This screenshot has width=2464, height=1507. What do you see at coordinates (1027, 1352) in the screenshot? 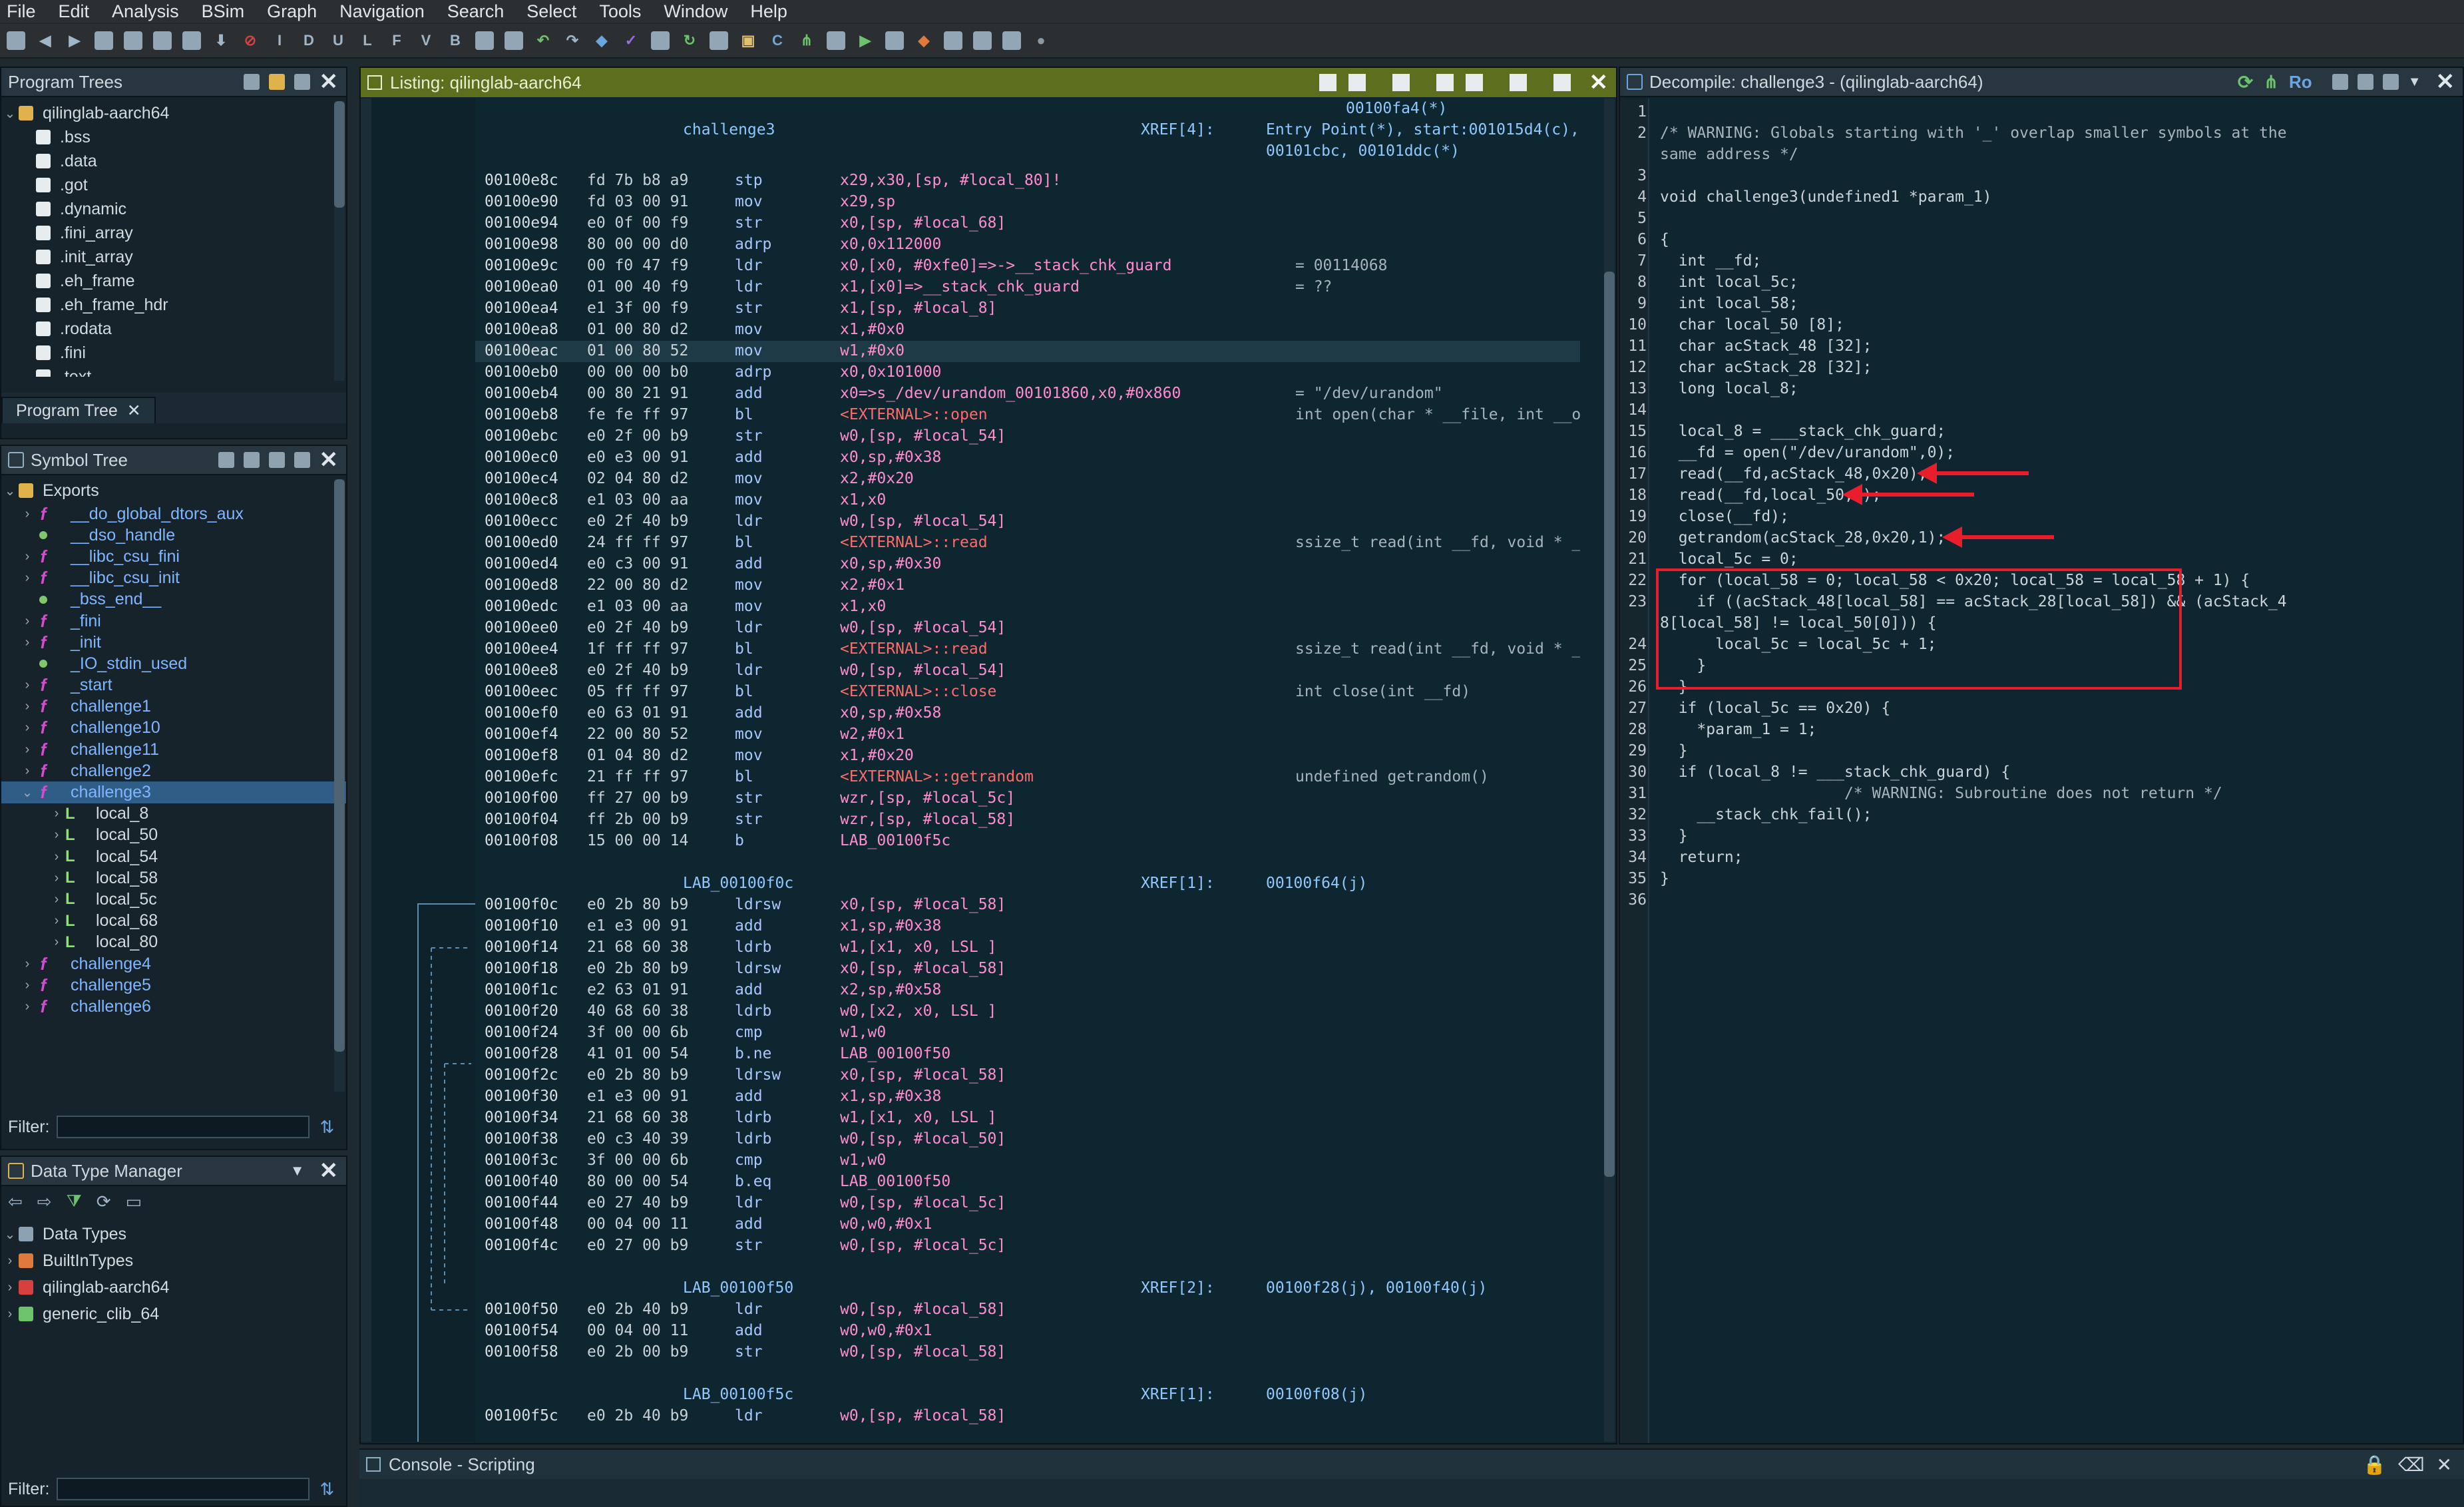
I see `instruction-row: 00100f58 e0 2b 00 b9 str w0,[sp, #local_58]` at bounding box center [1027, 1352].